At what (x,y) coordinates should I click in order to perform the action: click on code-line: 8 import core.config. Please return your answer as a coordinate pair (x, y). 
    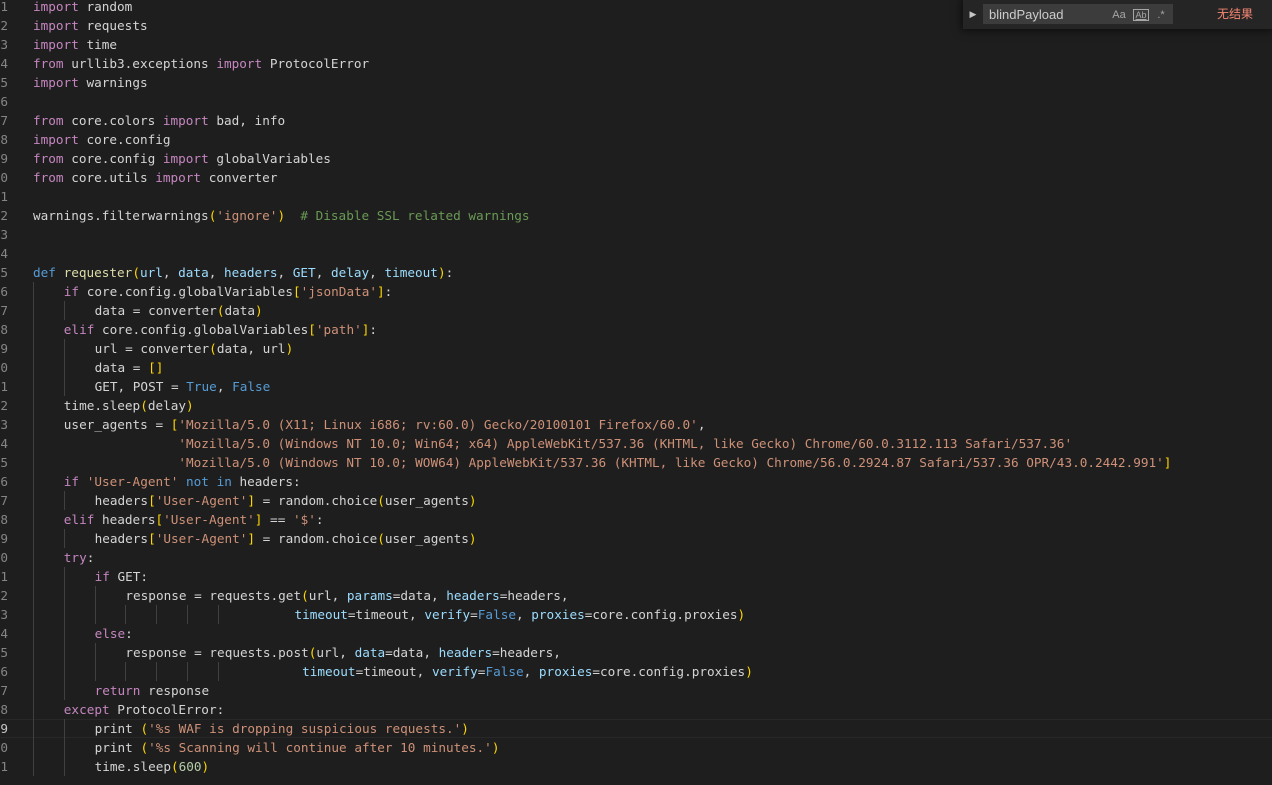
    Looking at the image, I should click on (636, 139).